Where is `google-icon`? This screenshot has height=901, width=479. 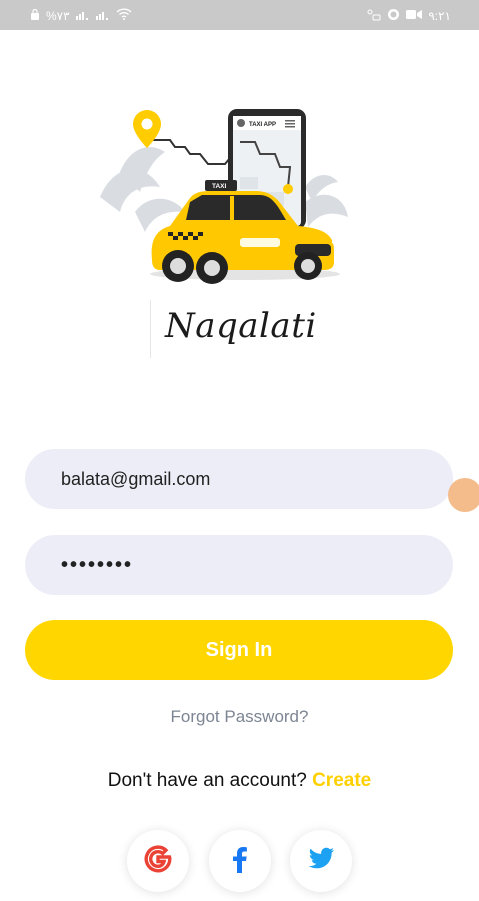
google-icon is located at coordinates (158, 861).